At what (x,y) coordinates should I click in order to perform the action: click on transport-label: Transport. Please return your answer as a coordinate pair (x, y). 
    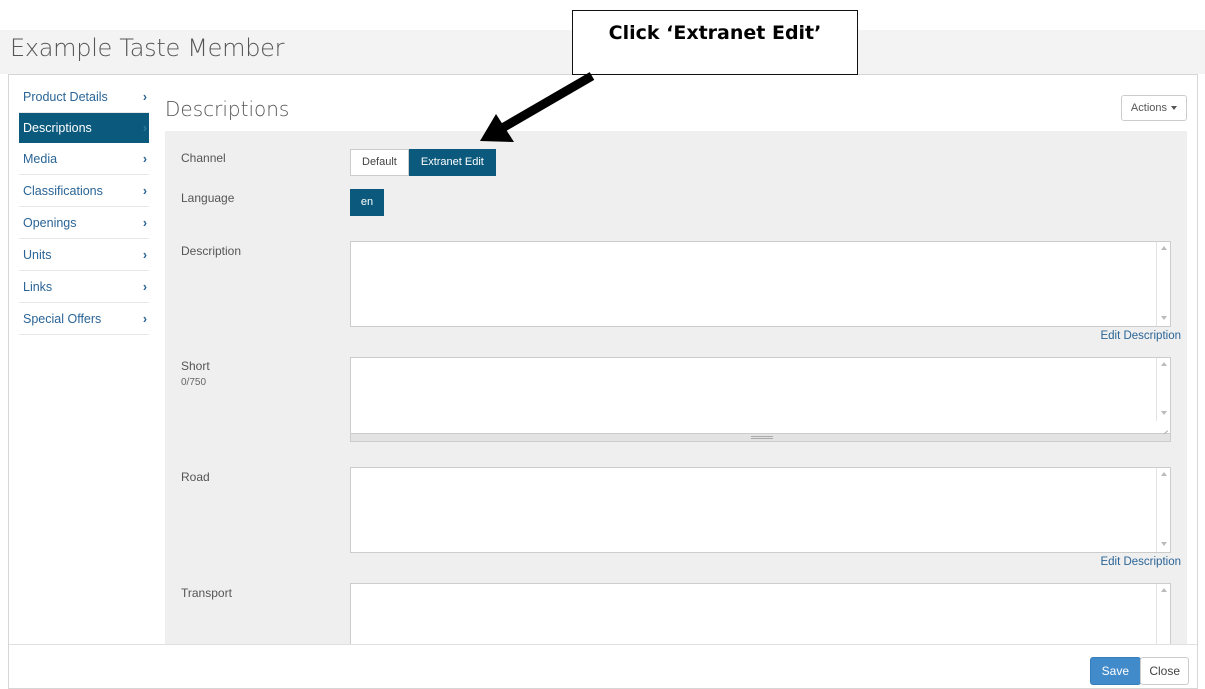
    Looking at the image, I should click on (206, 593).